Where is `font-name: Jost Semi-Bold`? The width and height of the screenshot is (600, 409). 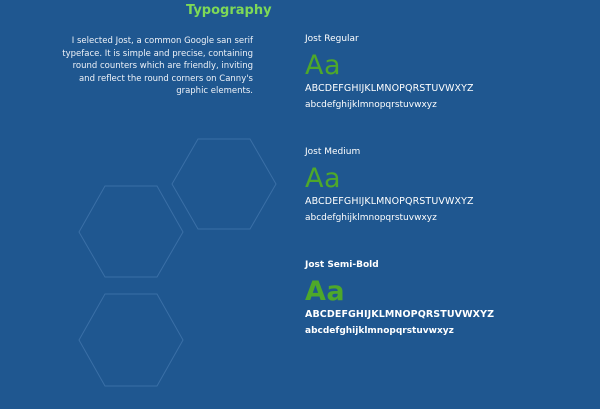
font-name: Jost Semi-Bold is located at coordinates (342, 265).